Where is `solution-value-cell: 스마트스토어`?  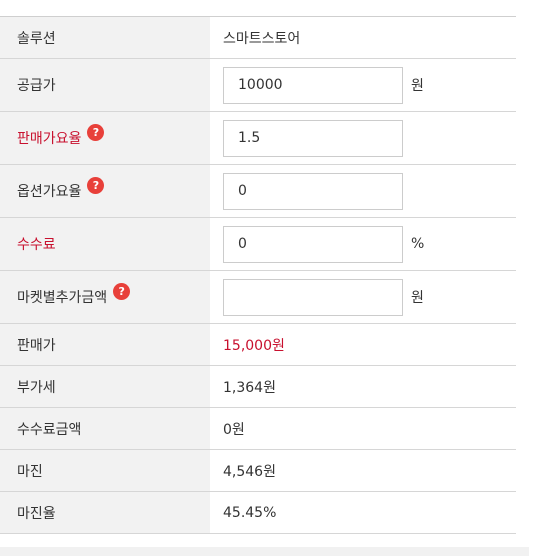
solution-value-cell: 스마트스토어 is located at coordinates (363, 37).